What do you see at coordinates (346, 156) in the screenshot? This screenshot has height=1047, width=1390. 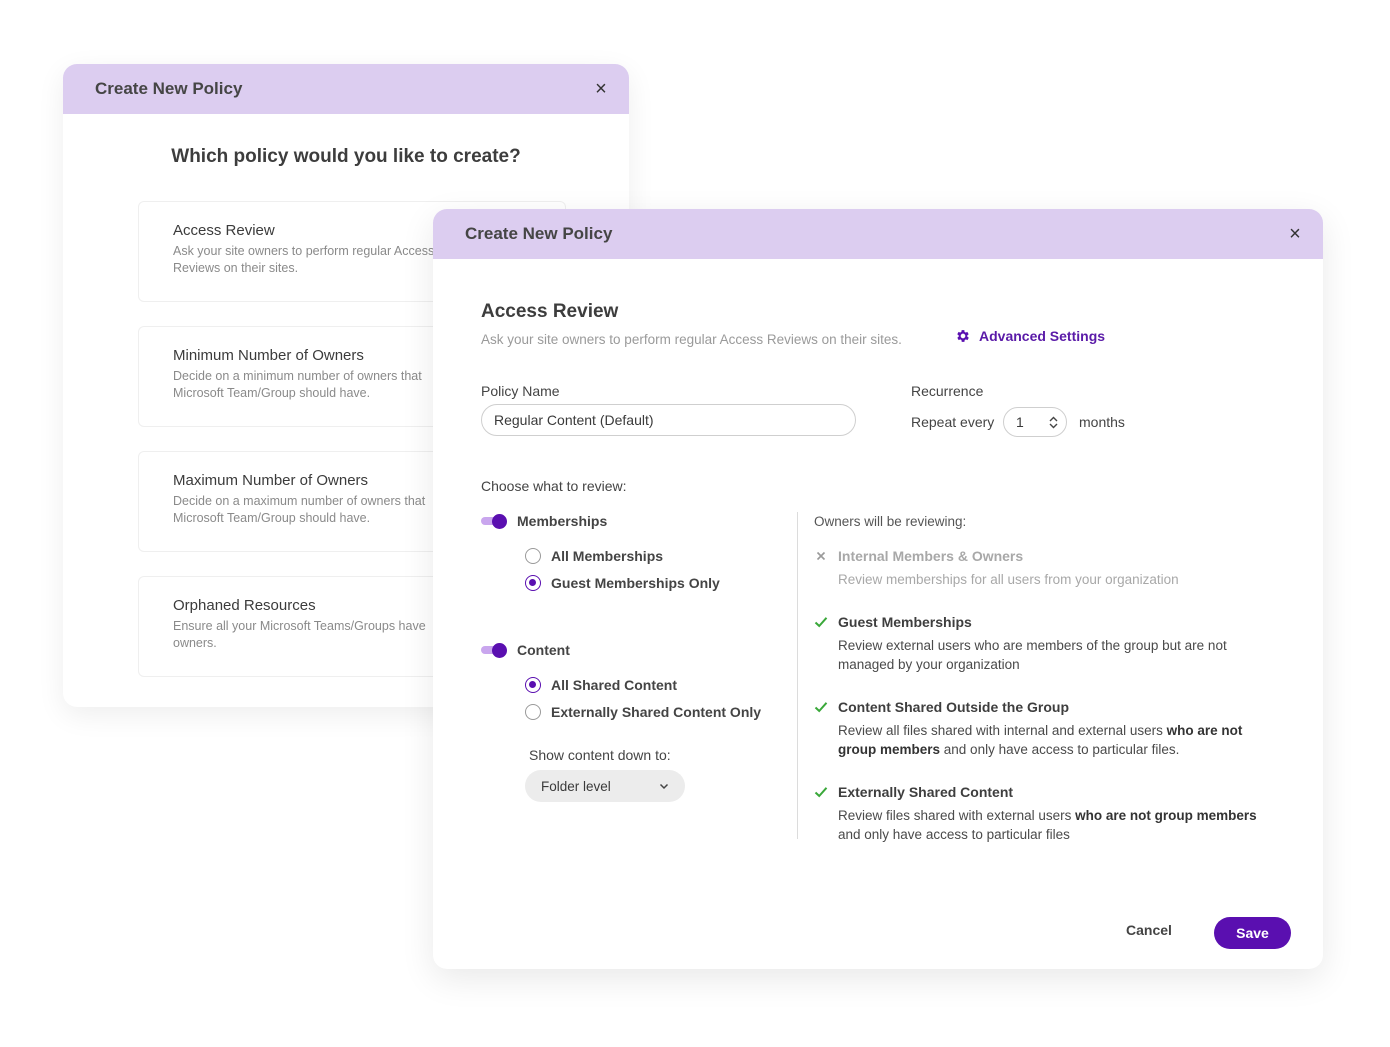 I see `policy-question: Which policy would you like to create?` at bounding box center [346, 156].